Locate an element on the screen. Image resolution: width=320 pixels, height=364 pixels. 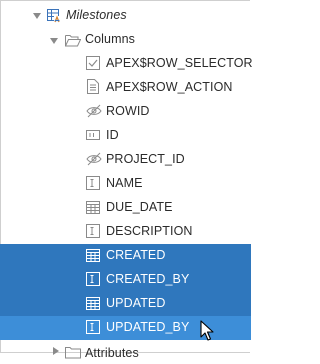
tree-node-columns-folder: Columns is located at coordinates (125, 40).